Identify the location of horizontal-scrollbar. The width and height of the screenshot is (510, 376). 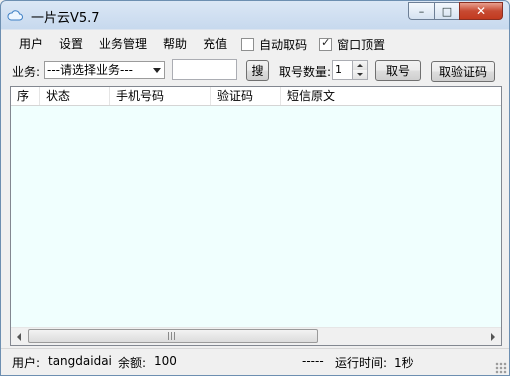
(256, 336).